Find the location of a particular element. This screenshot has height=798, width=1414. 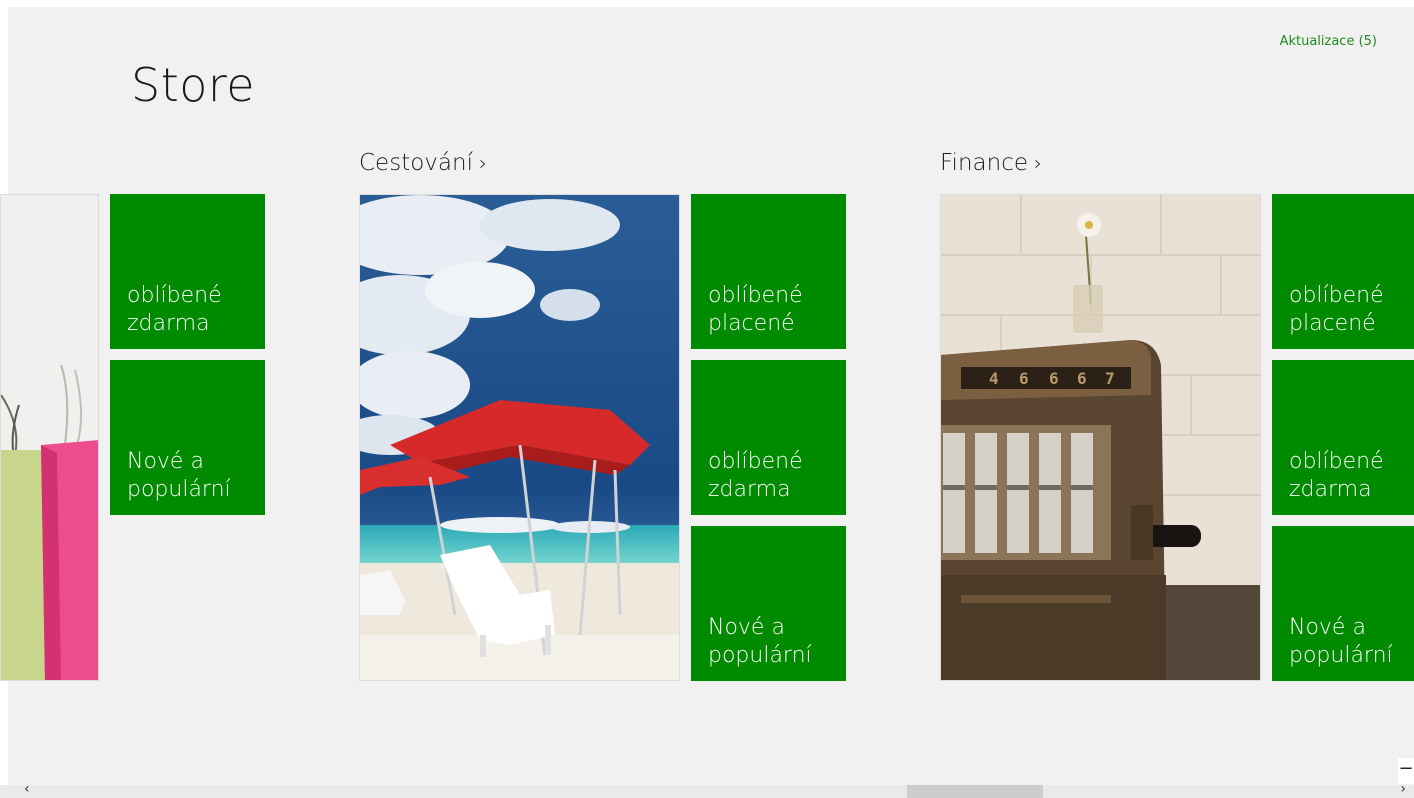

svg-text: 7 is located at coordinates (1110, 378).